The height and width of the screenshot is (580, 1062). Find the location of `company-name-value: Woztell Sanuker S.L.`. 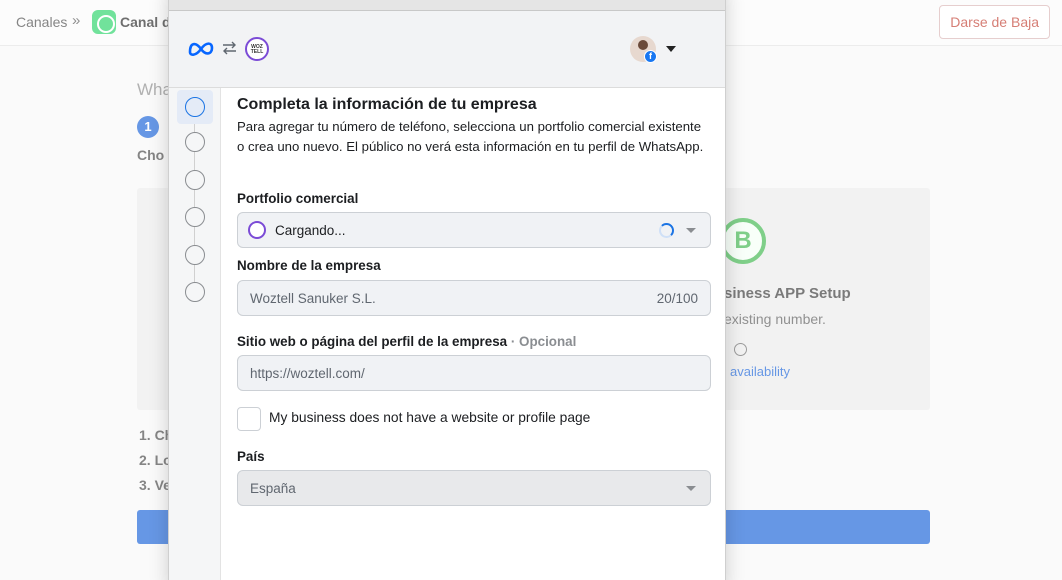

company-name-value: Woztell Sanuker S.L. is located at coordinates (313, 298).